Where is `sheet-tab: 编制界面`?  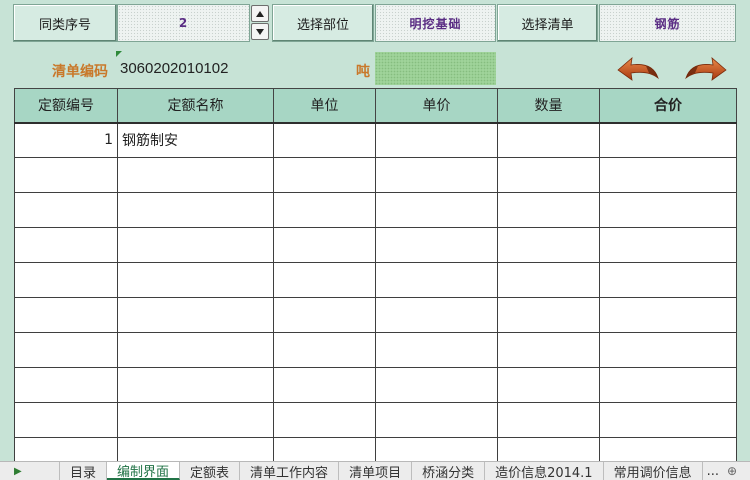
sheet-tab: 编制界面 is located at coordinates (144, 471).